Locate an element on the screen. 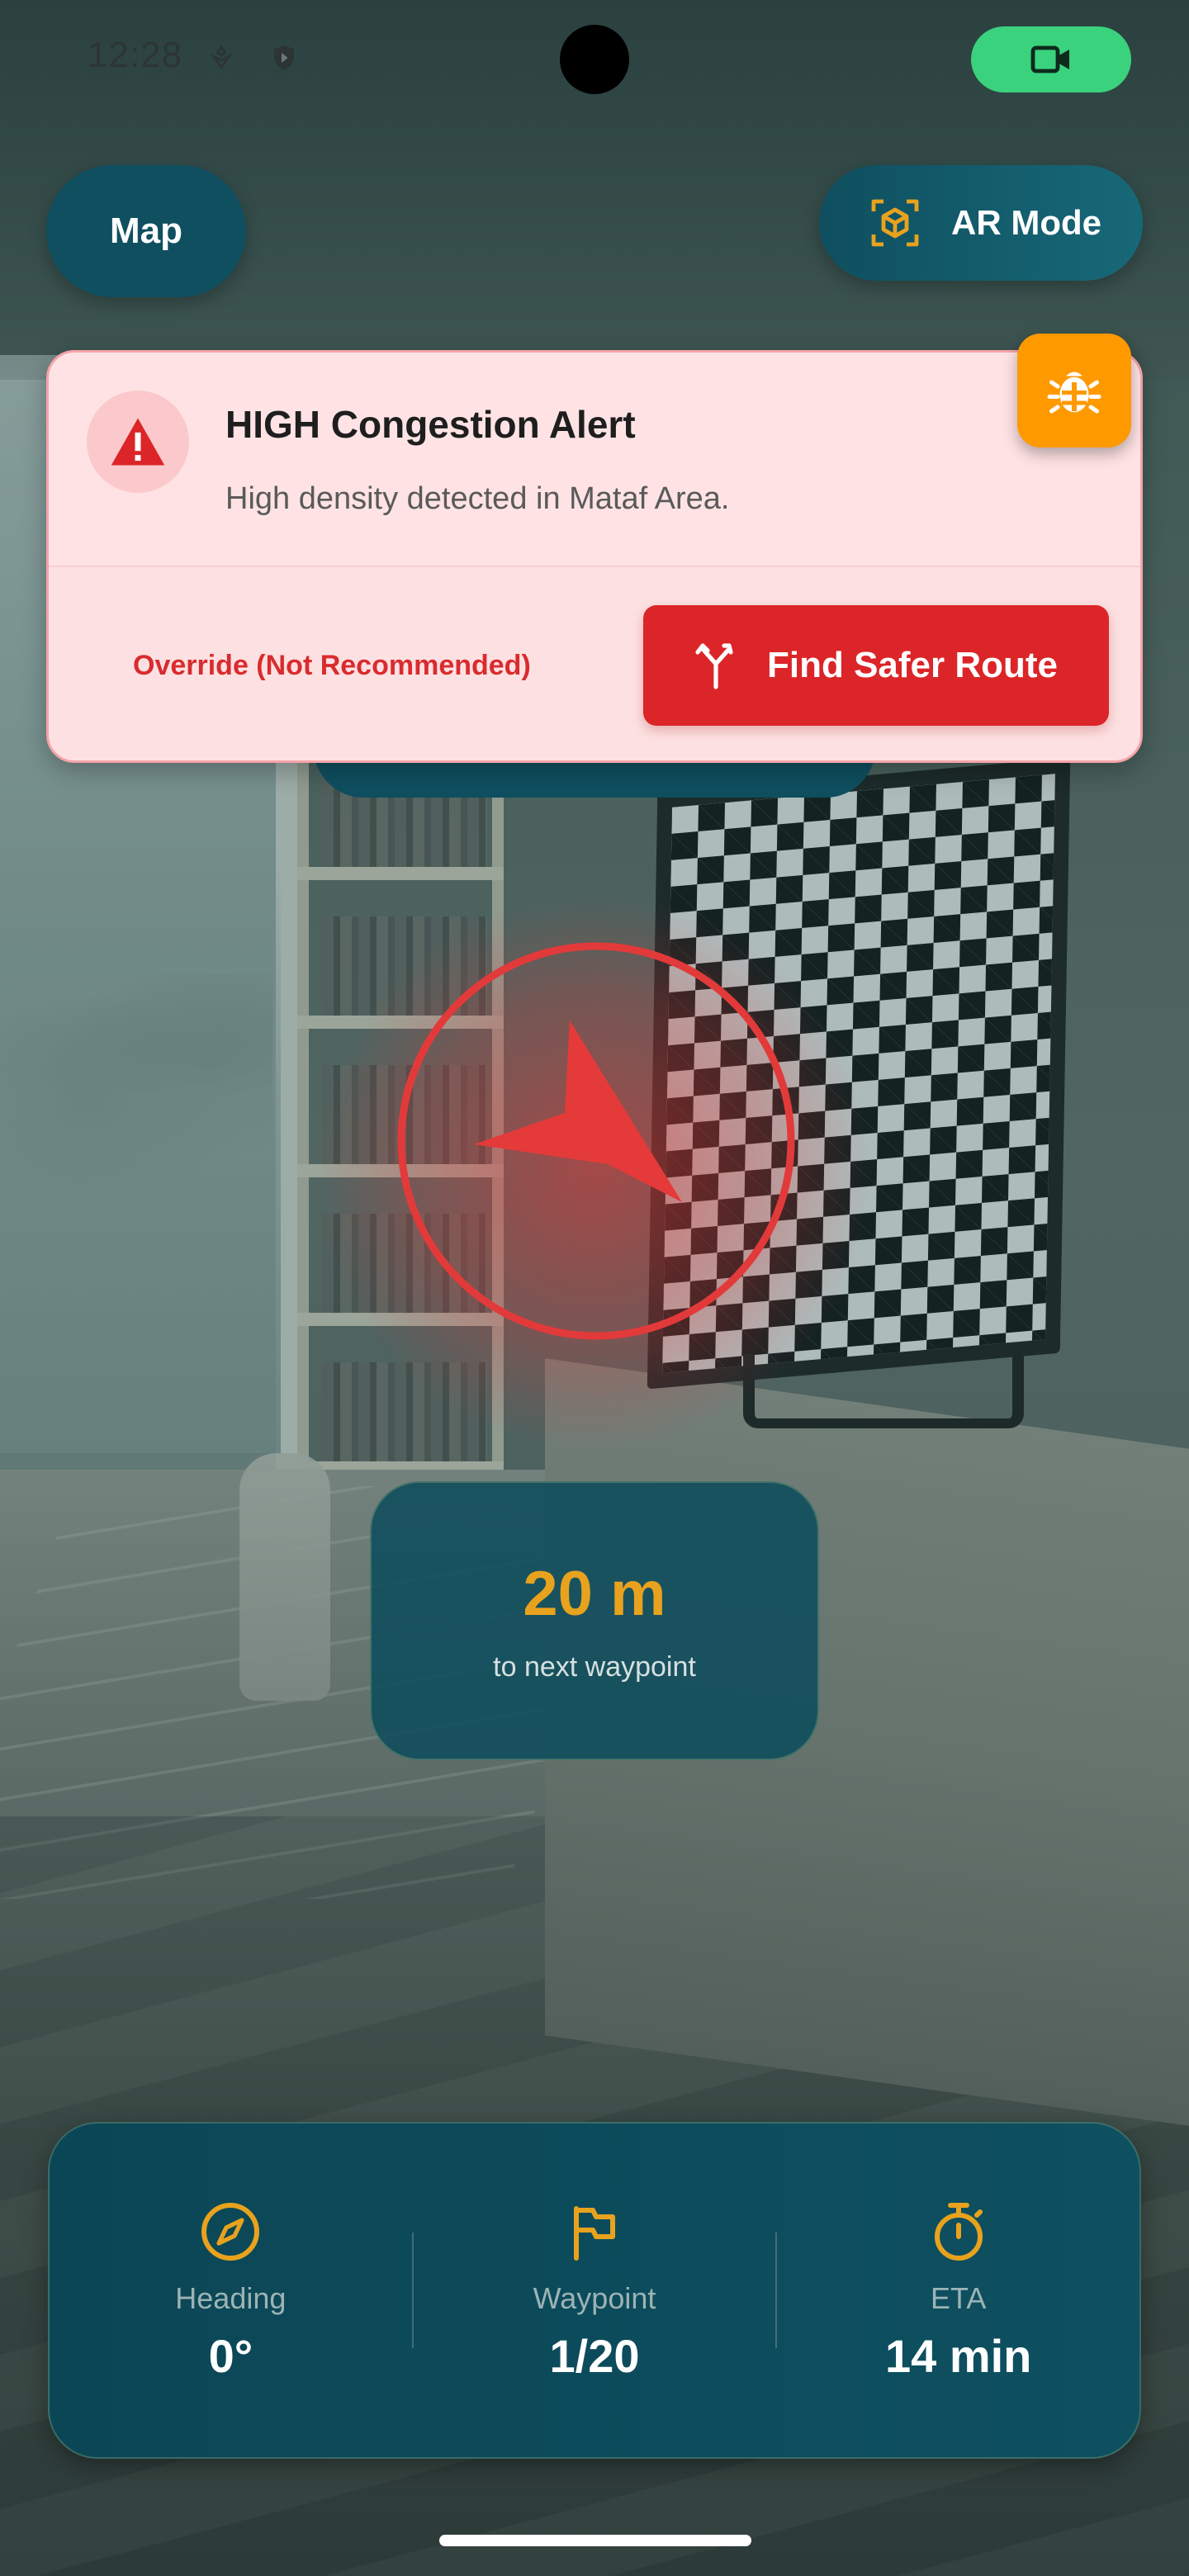 The image size is (1189, 2576). ar-mode-button: AR Mode is located at coordinates (981, 223).